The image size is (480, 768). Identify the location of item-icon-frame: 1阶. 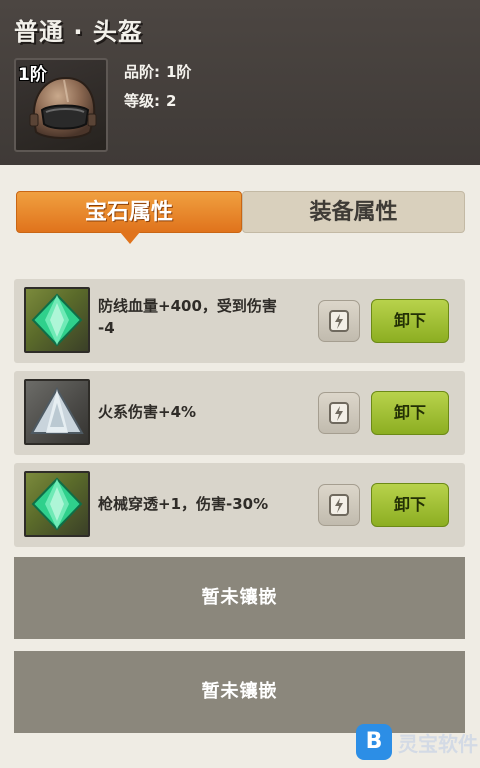
(61, 105).